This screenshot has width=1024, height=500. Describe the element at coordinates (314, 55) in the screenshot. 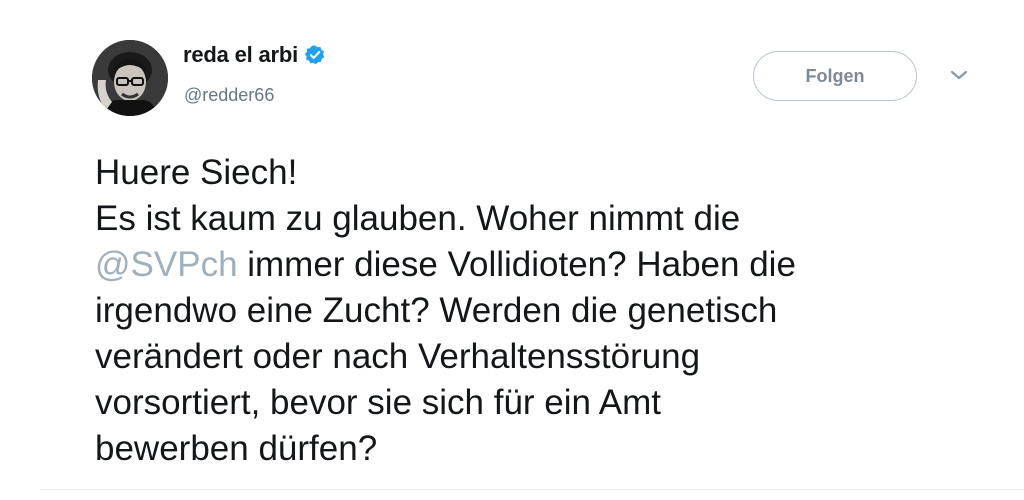

I see `verified-badge-icon` at that location.